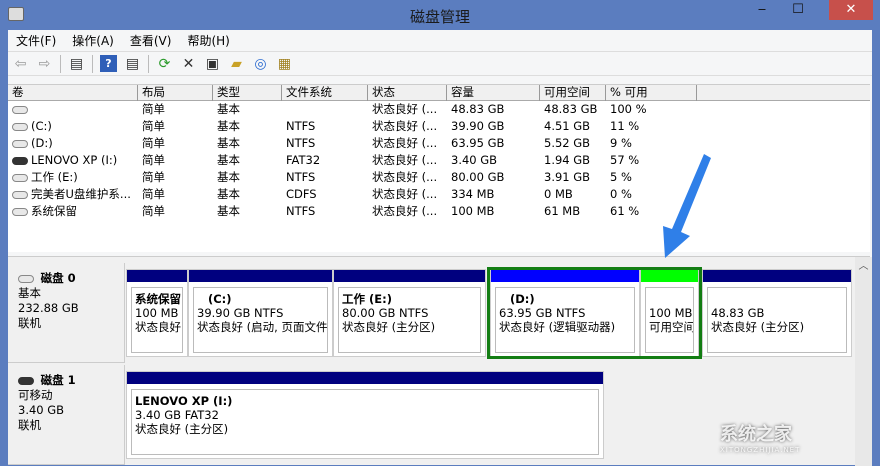 This screenshot has height=466, width=880. I want to click on watermark: 系统之家 XITONGZHIJIA.NET, so click(760, 437).